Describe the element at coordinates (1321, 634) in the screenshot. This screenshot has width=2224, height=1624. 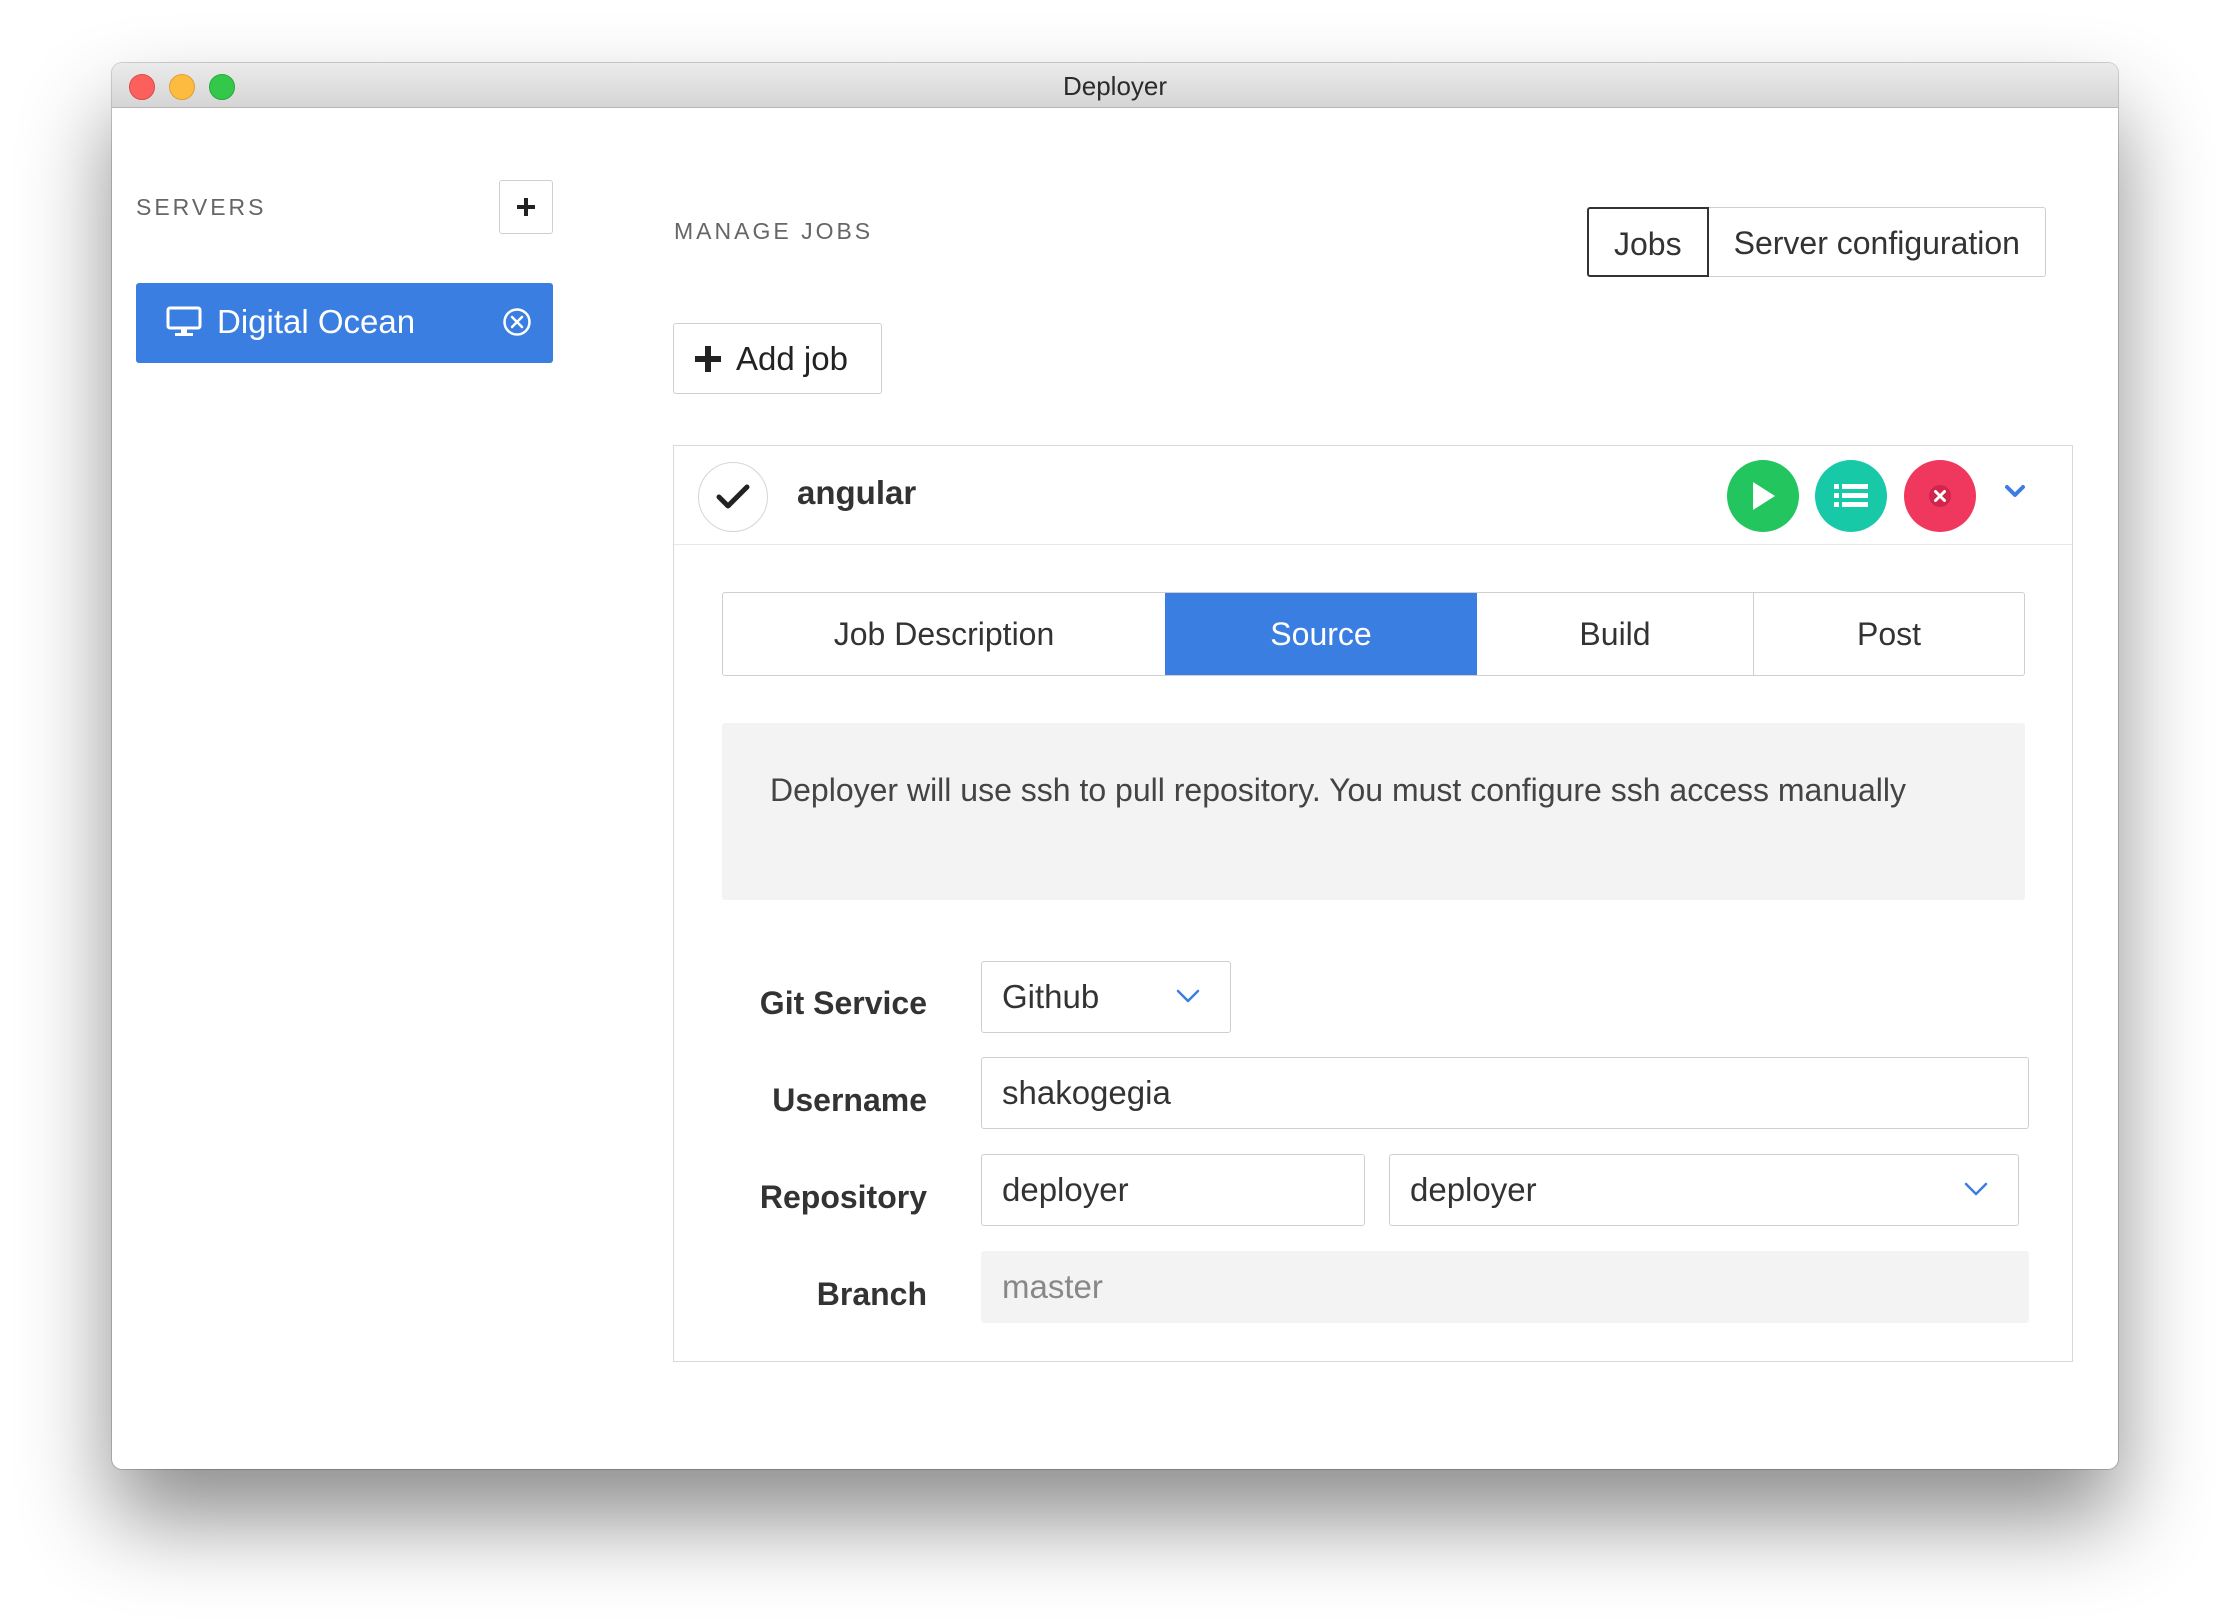
I see `tab-source: Source` at that location.